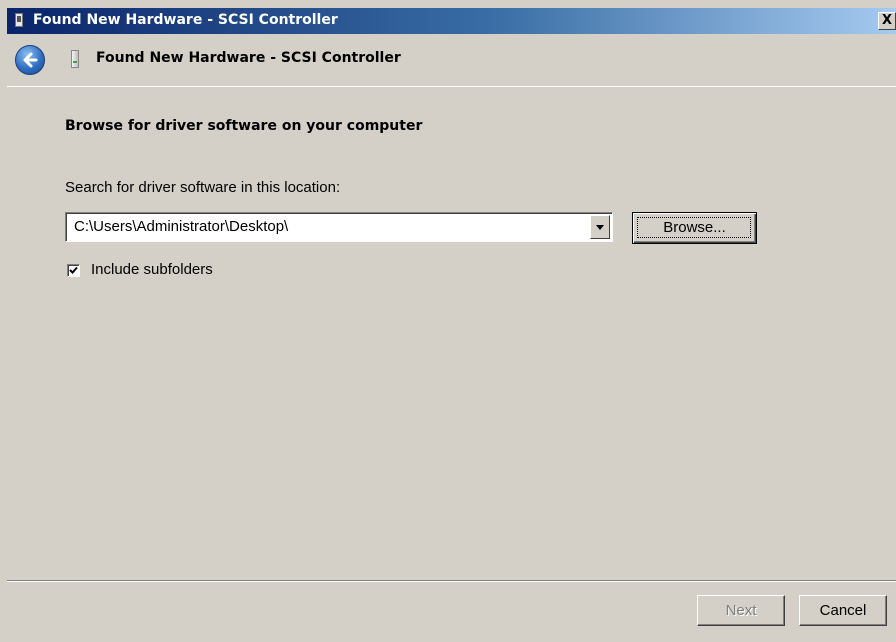 This screenshot has width=896, height=642. I want to click on title-bar: Found New Hardware - SCSI Controller X, so click(451, 21).